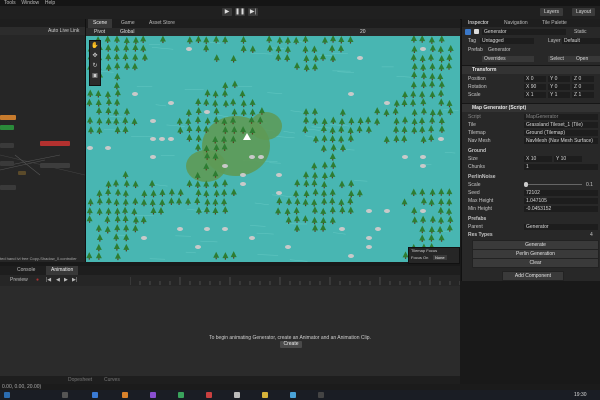  I want to click on tab-scene: Scene, so click(100, 23).